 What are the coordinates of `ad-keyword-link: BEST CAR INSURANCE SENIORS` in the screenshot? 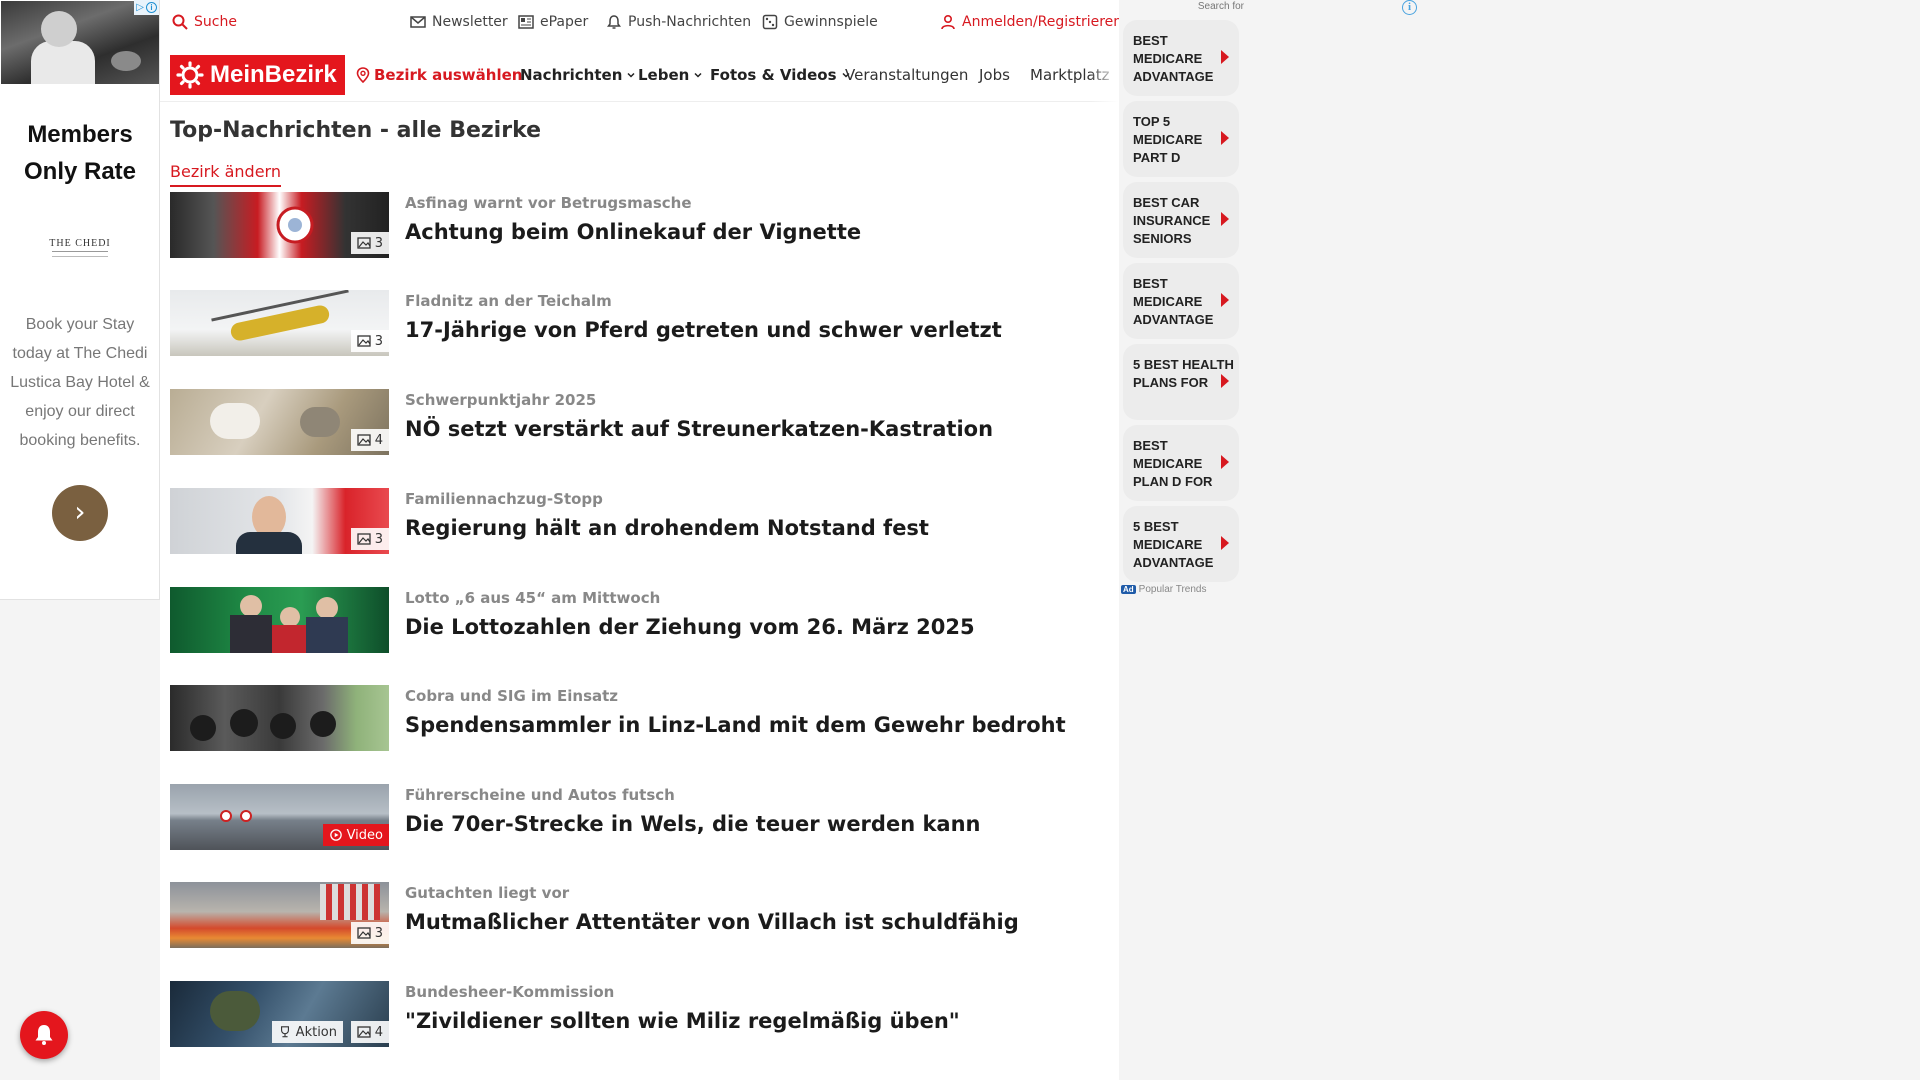 It's located at (1181, 220).